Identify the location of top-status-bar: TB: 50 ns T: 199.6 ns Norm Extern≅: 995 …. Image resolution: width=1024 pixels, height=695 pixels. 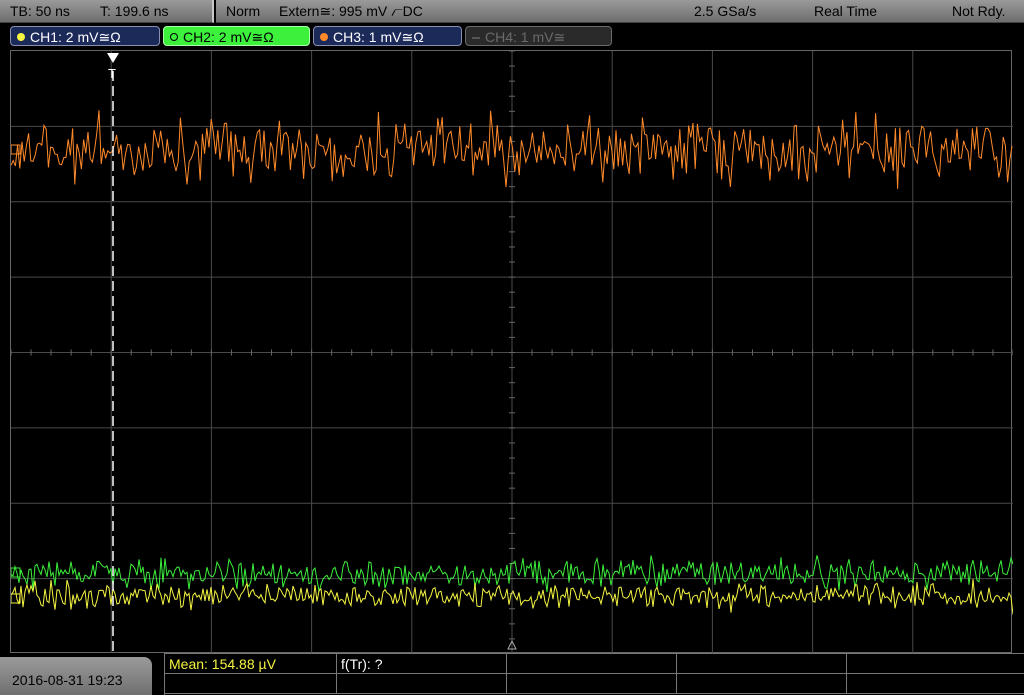
(512, 12).